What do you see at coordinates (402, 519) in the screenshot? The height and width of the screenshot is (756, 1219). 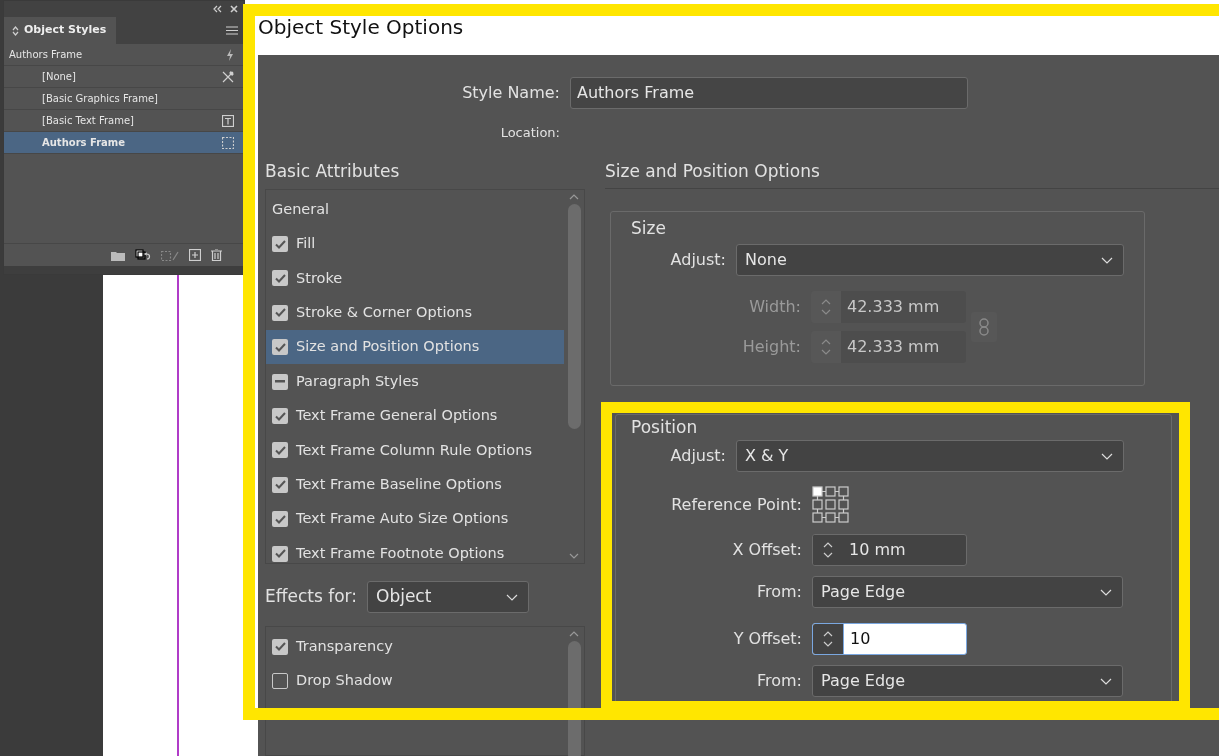 I see `attribute-label: Text Frame Auto Size Options` at bounding box center [402, 519].